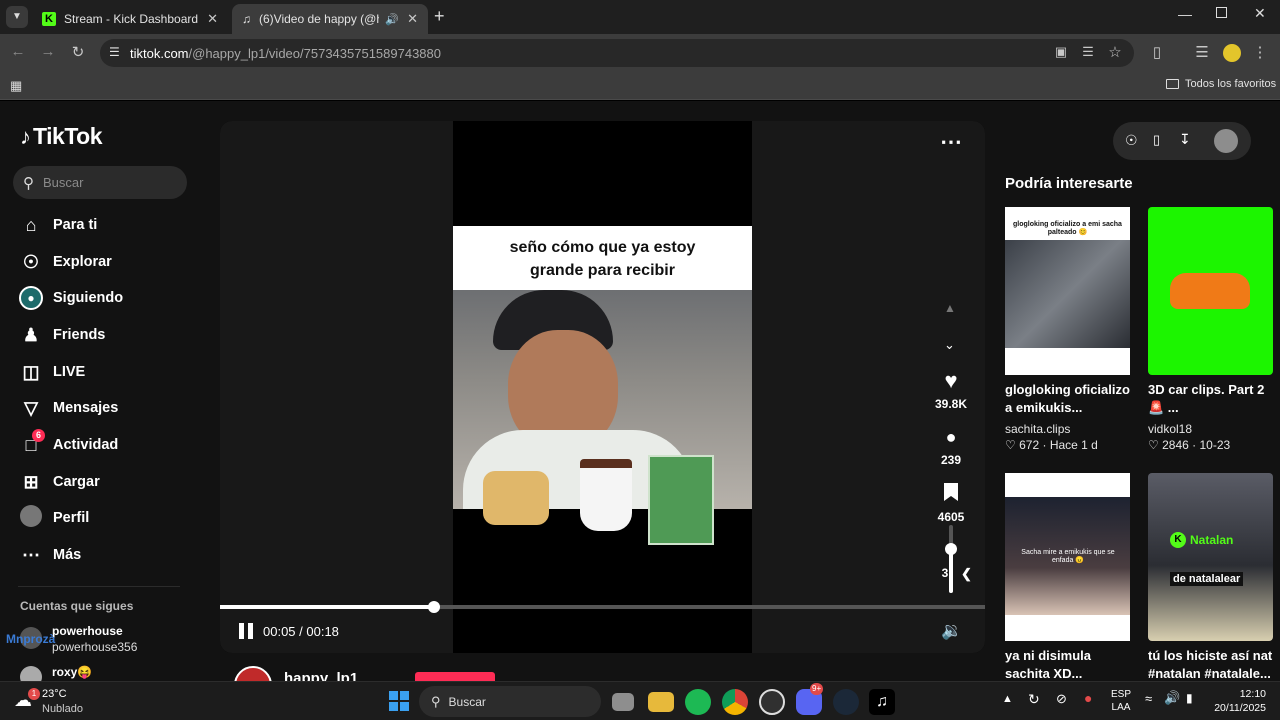  Describe the element at coordinates (1210, 291) in the screenshot. I see `orange-car` at that location.